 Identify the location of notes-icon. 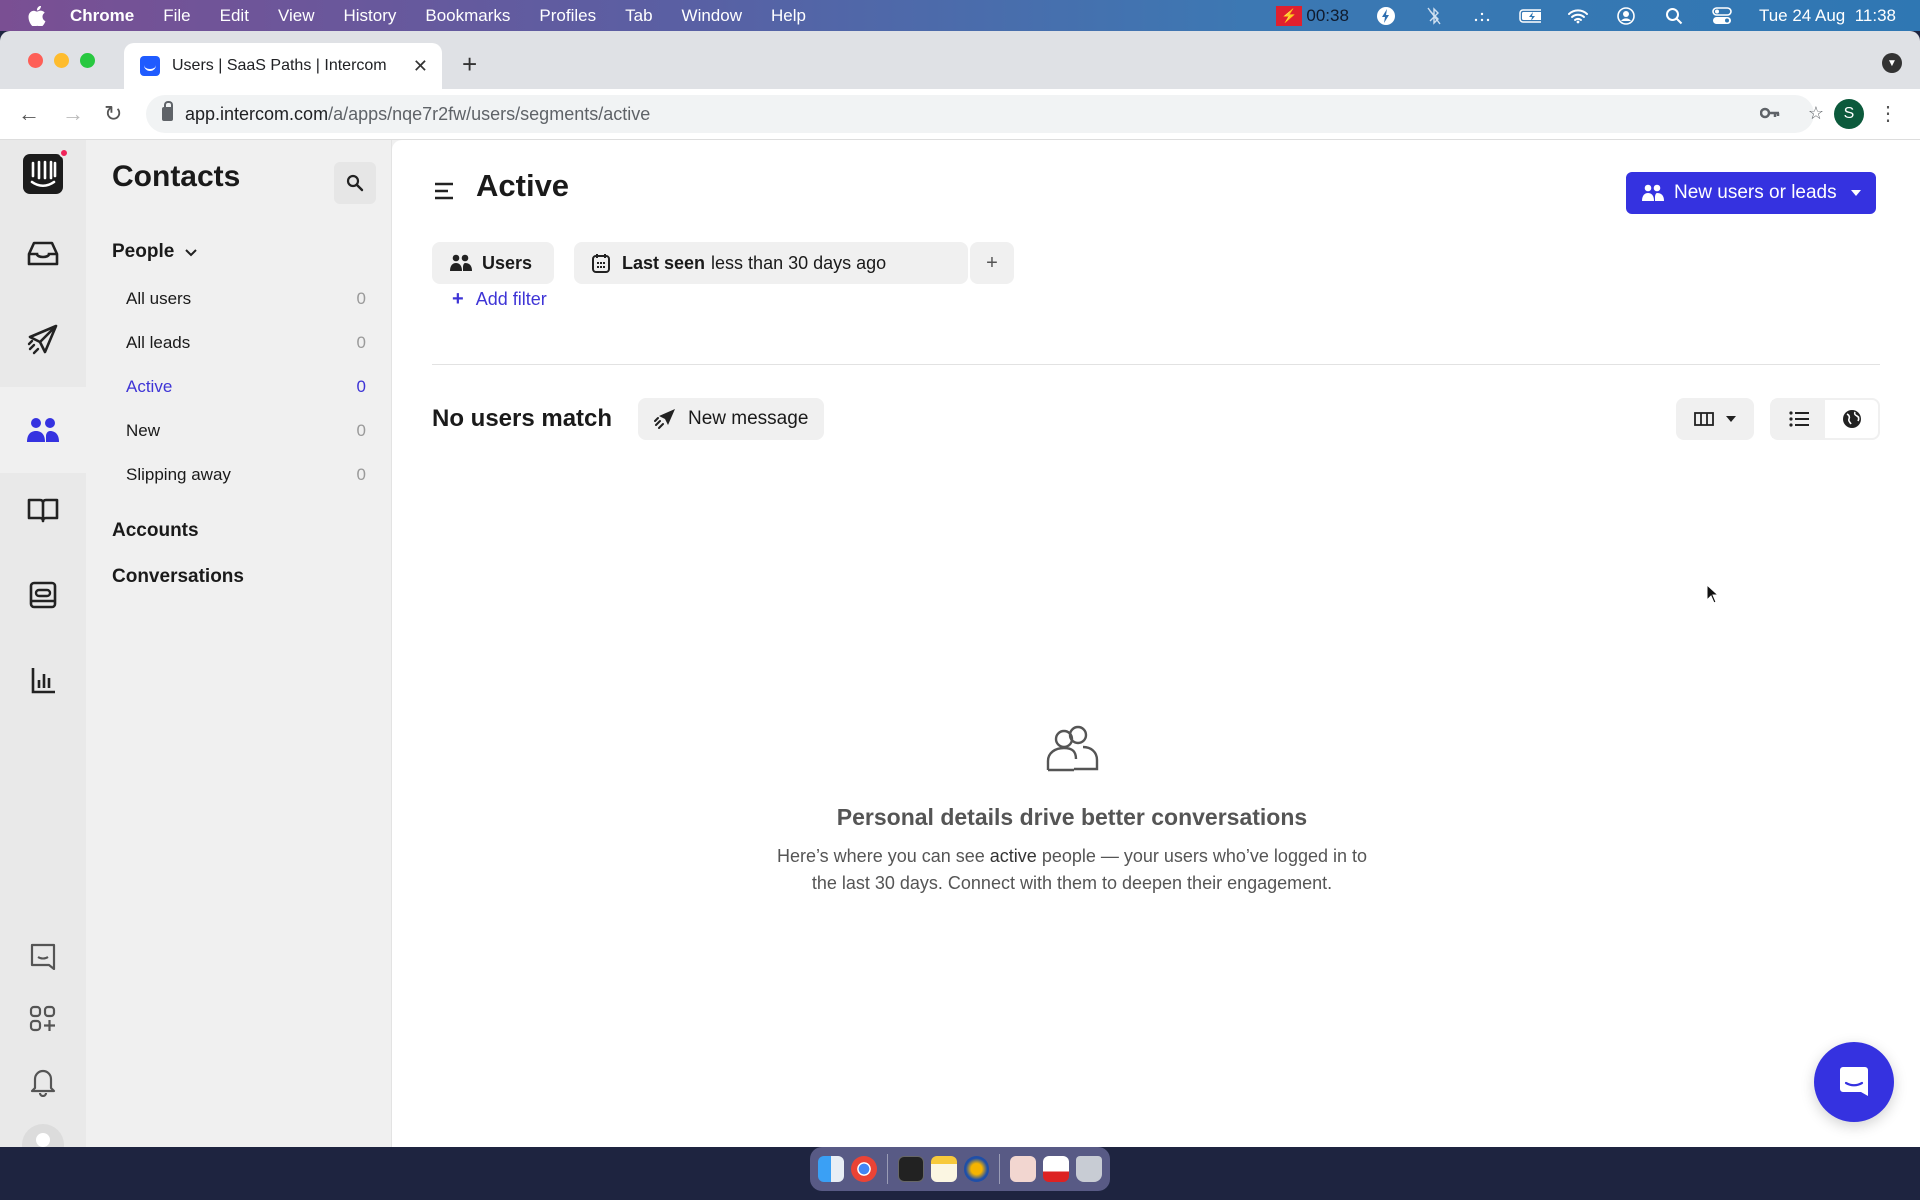
(943, 1169).